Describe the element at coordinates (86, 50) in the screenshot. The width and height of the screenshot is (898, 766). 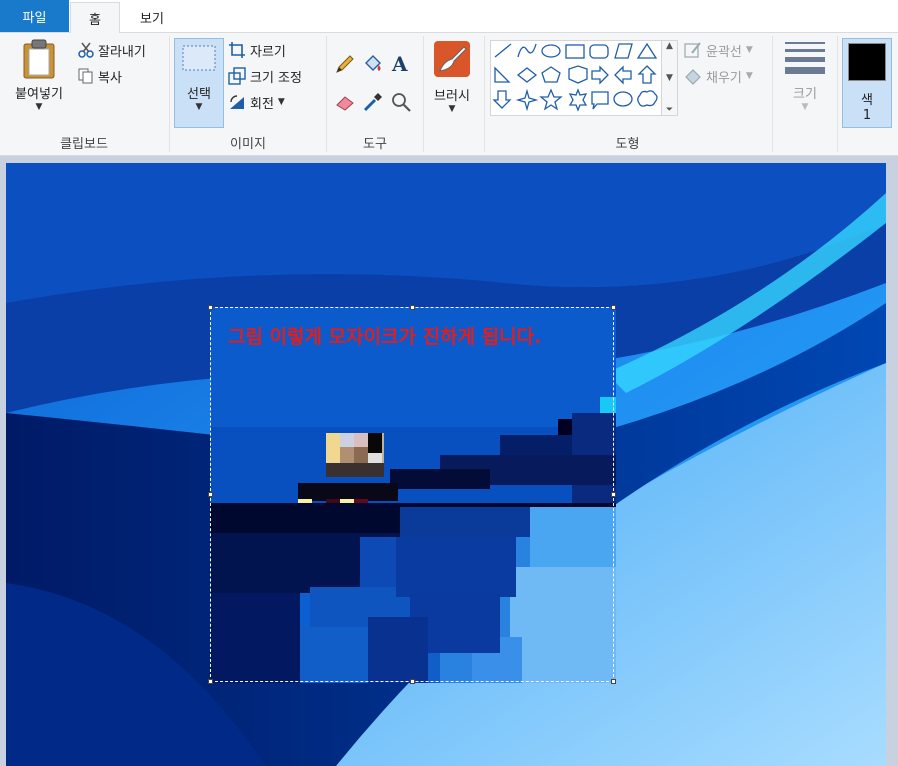
I see `scissors-icon` at that location.